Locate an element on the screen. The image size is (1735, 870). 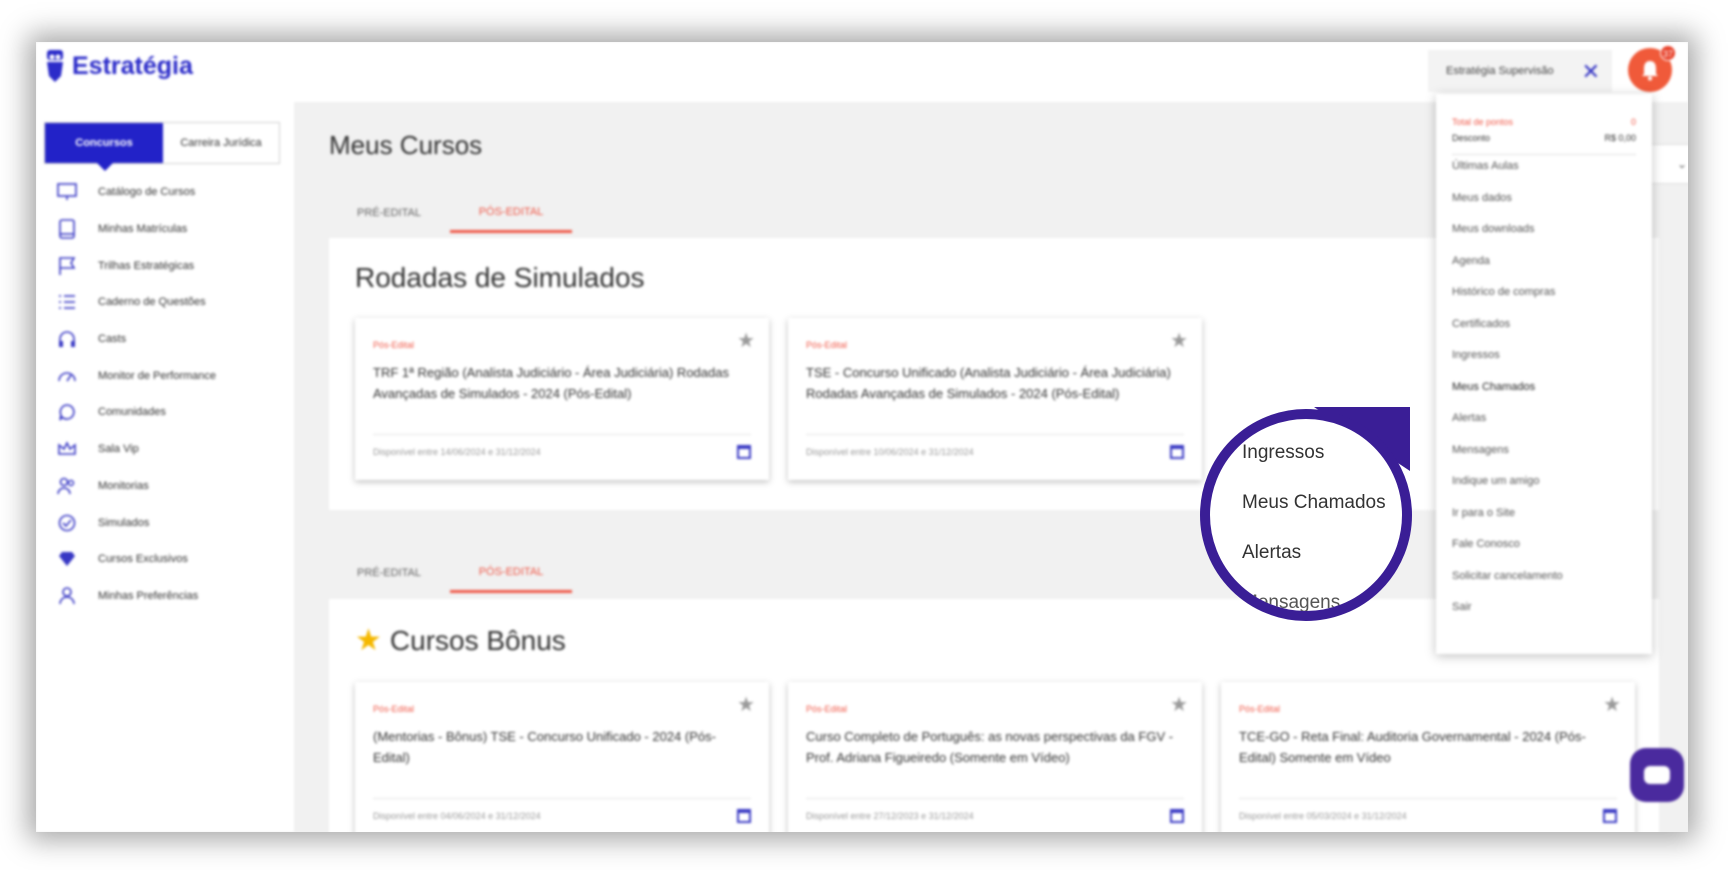
sidebar-item-caderno: Caderno de Questões is located at coordinates (136, 302).